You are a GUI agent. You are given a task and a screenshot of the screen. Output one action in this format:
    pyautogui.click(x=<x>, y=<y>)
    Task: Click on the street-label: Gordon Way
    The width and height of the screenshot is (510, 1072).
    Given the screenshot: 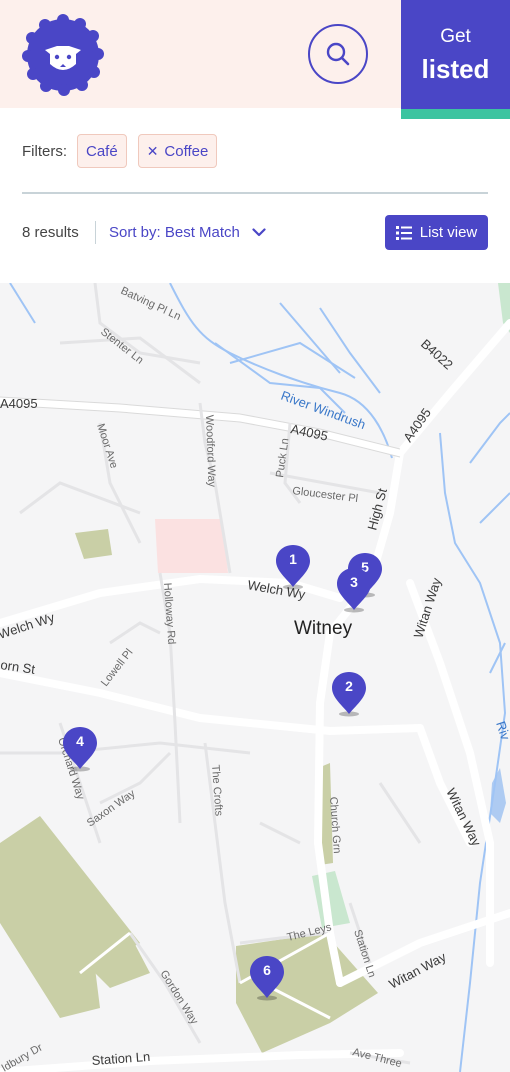 What is the action you would take?
    pyautogui.click(x=178, y=997)
    